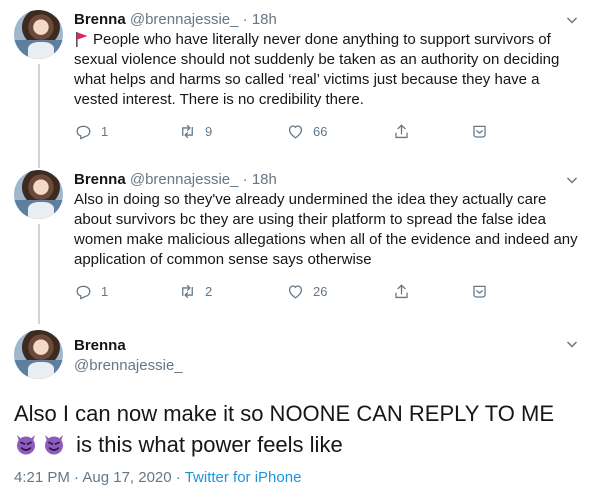 The image size is (596, 497). I want to click on tweet-timestamp: 4:21 PM · Aug 17, 2020, so click(93, 477).